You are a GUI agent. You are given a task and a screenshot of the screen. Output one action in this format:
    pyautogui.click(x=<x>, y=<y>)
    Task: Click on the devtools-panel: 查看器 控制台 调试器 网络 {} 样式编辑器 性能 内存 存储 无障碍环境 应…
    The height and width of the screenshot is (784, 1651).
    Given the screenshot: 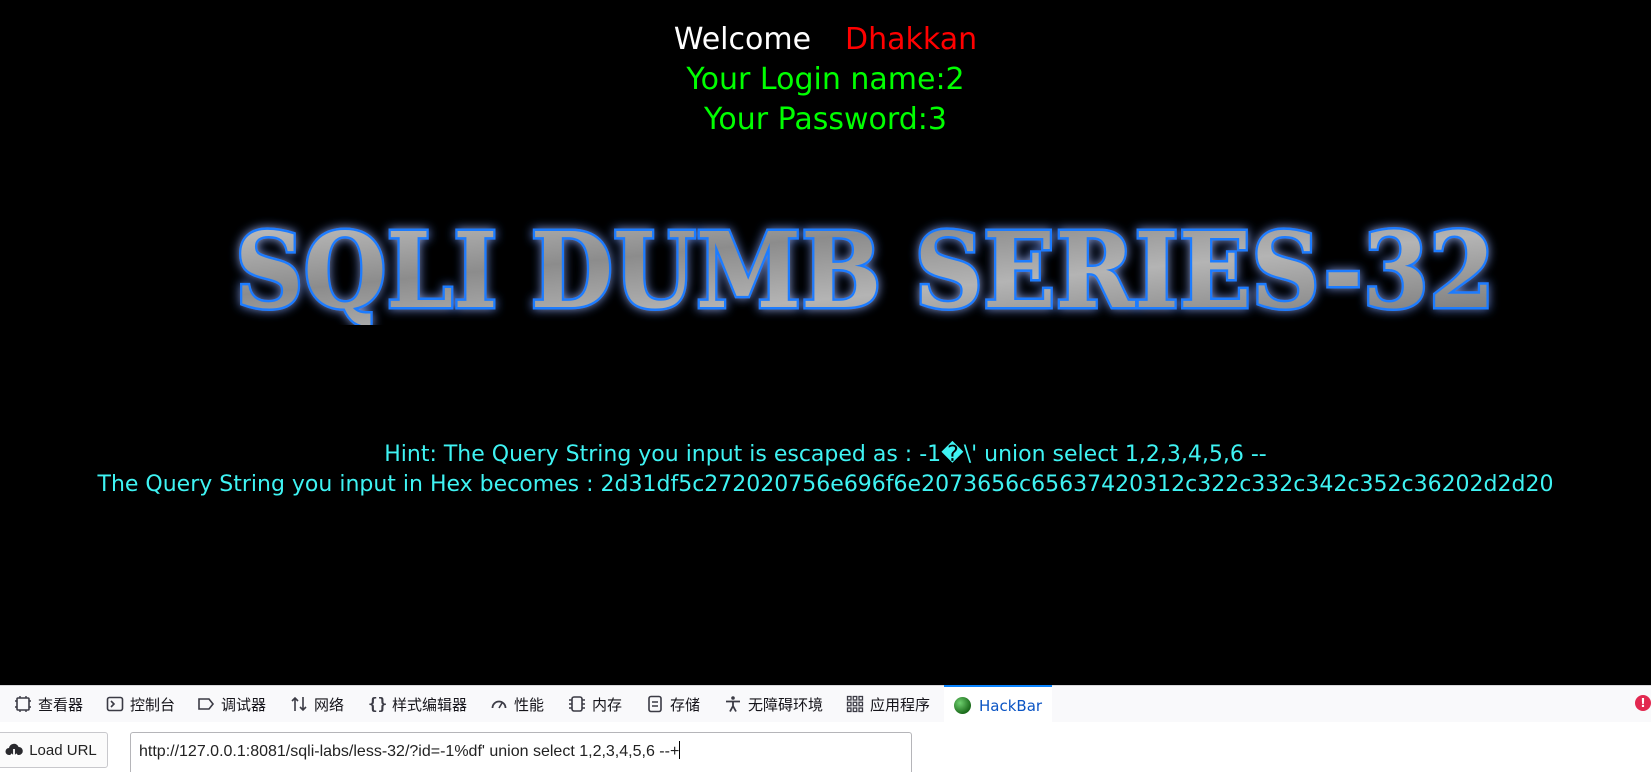 What is the action you would take?
    pyautogui.click(x=825, y=734)
    